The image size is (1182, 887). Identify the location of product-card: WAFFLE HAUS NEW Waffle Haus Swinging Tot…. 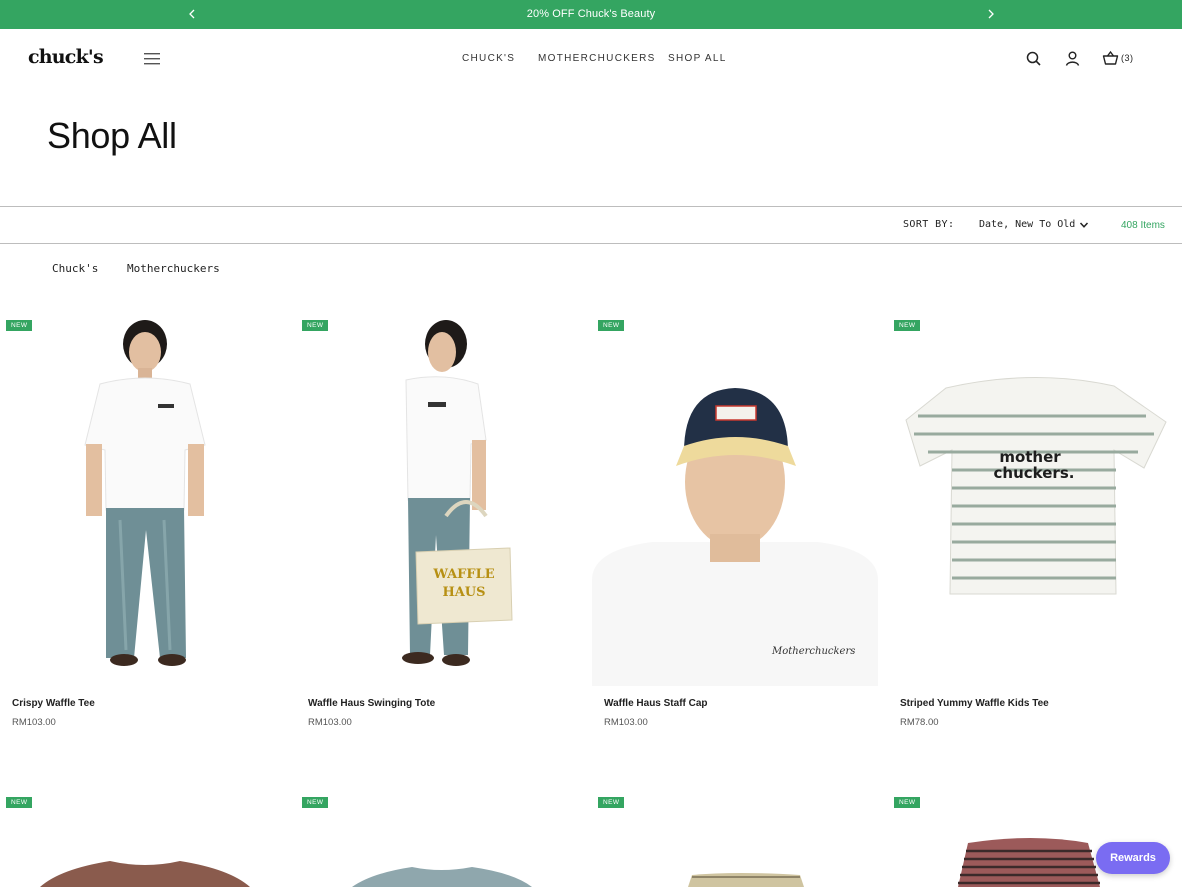
(439, 524).